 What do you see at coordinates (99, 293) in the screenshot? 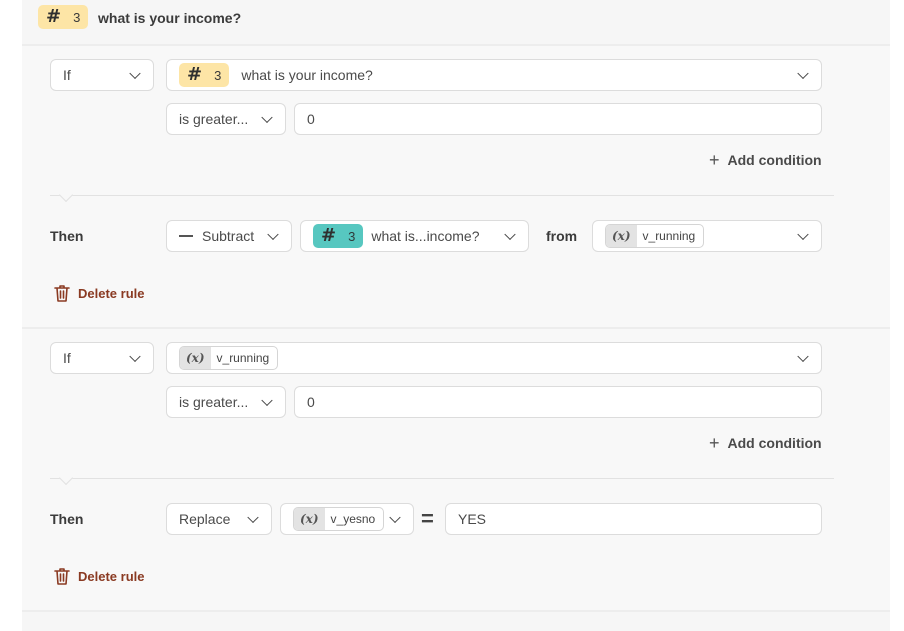
I see `rule-1-delete-button: Delete rule` at bounding box center [99, 293].